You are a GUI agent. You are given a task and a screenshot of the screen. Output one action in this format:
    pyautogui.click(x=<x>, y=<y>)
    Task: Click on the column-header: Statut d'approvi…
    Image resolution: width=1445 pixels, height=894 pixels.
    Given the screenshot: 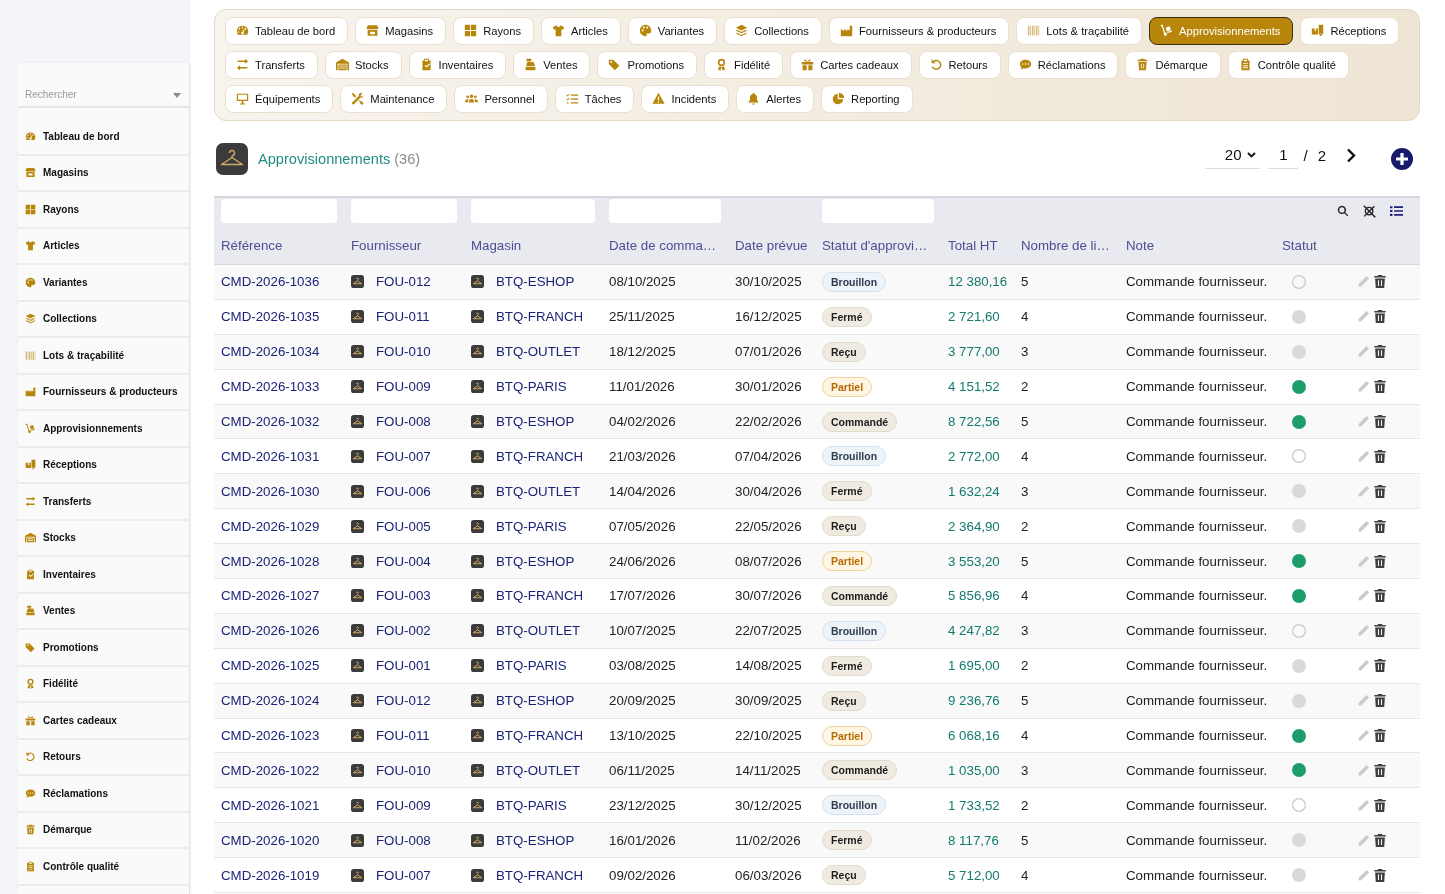 What is the action you would take?
    pyautogui.click(x=871, y=245)
    